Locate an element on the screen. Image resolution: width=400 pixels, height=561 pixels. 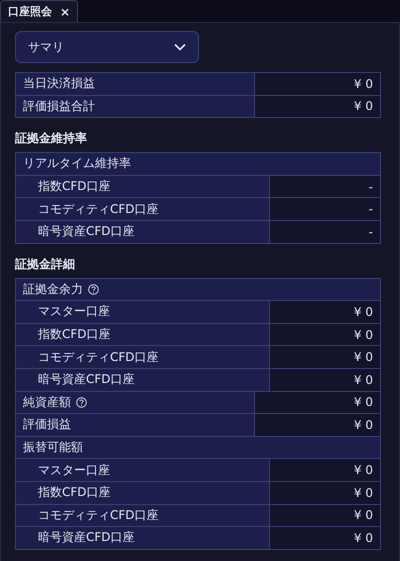
row-label: 評価損益 is located at coordinates (135, 425).